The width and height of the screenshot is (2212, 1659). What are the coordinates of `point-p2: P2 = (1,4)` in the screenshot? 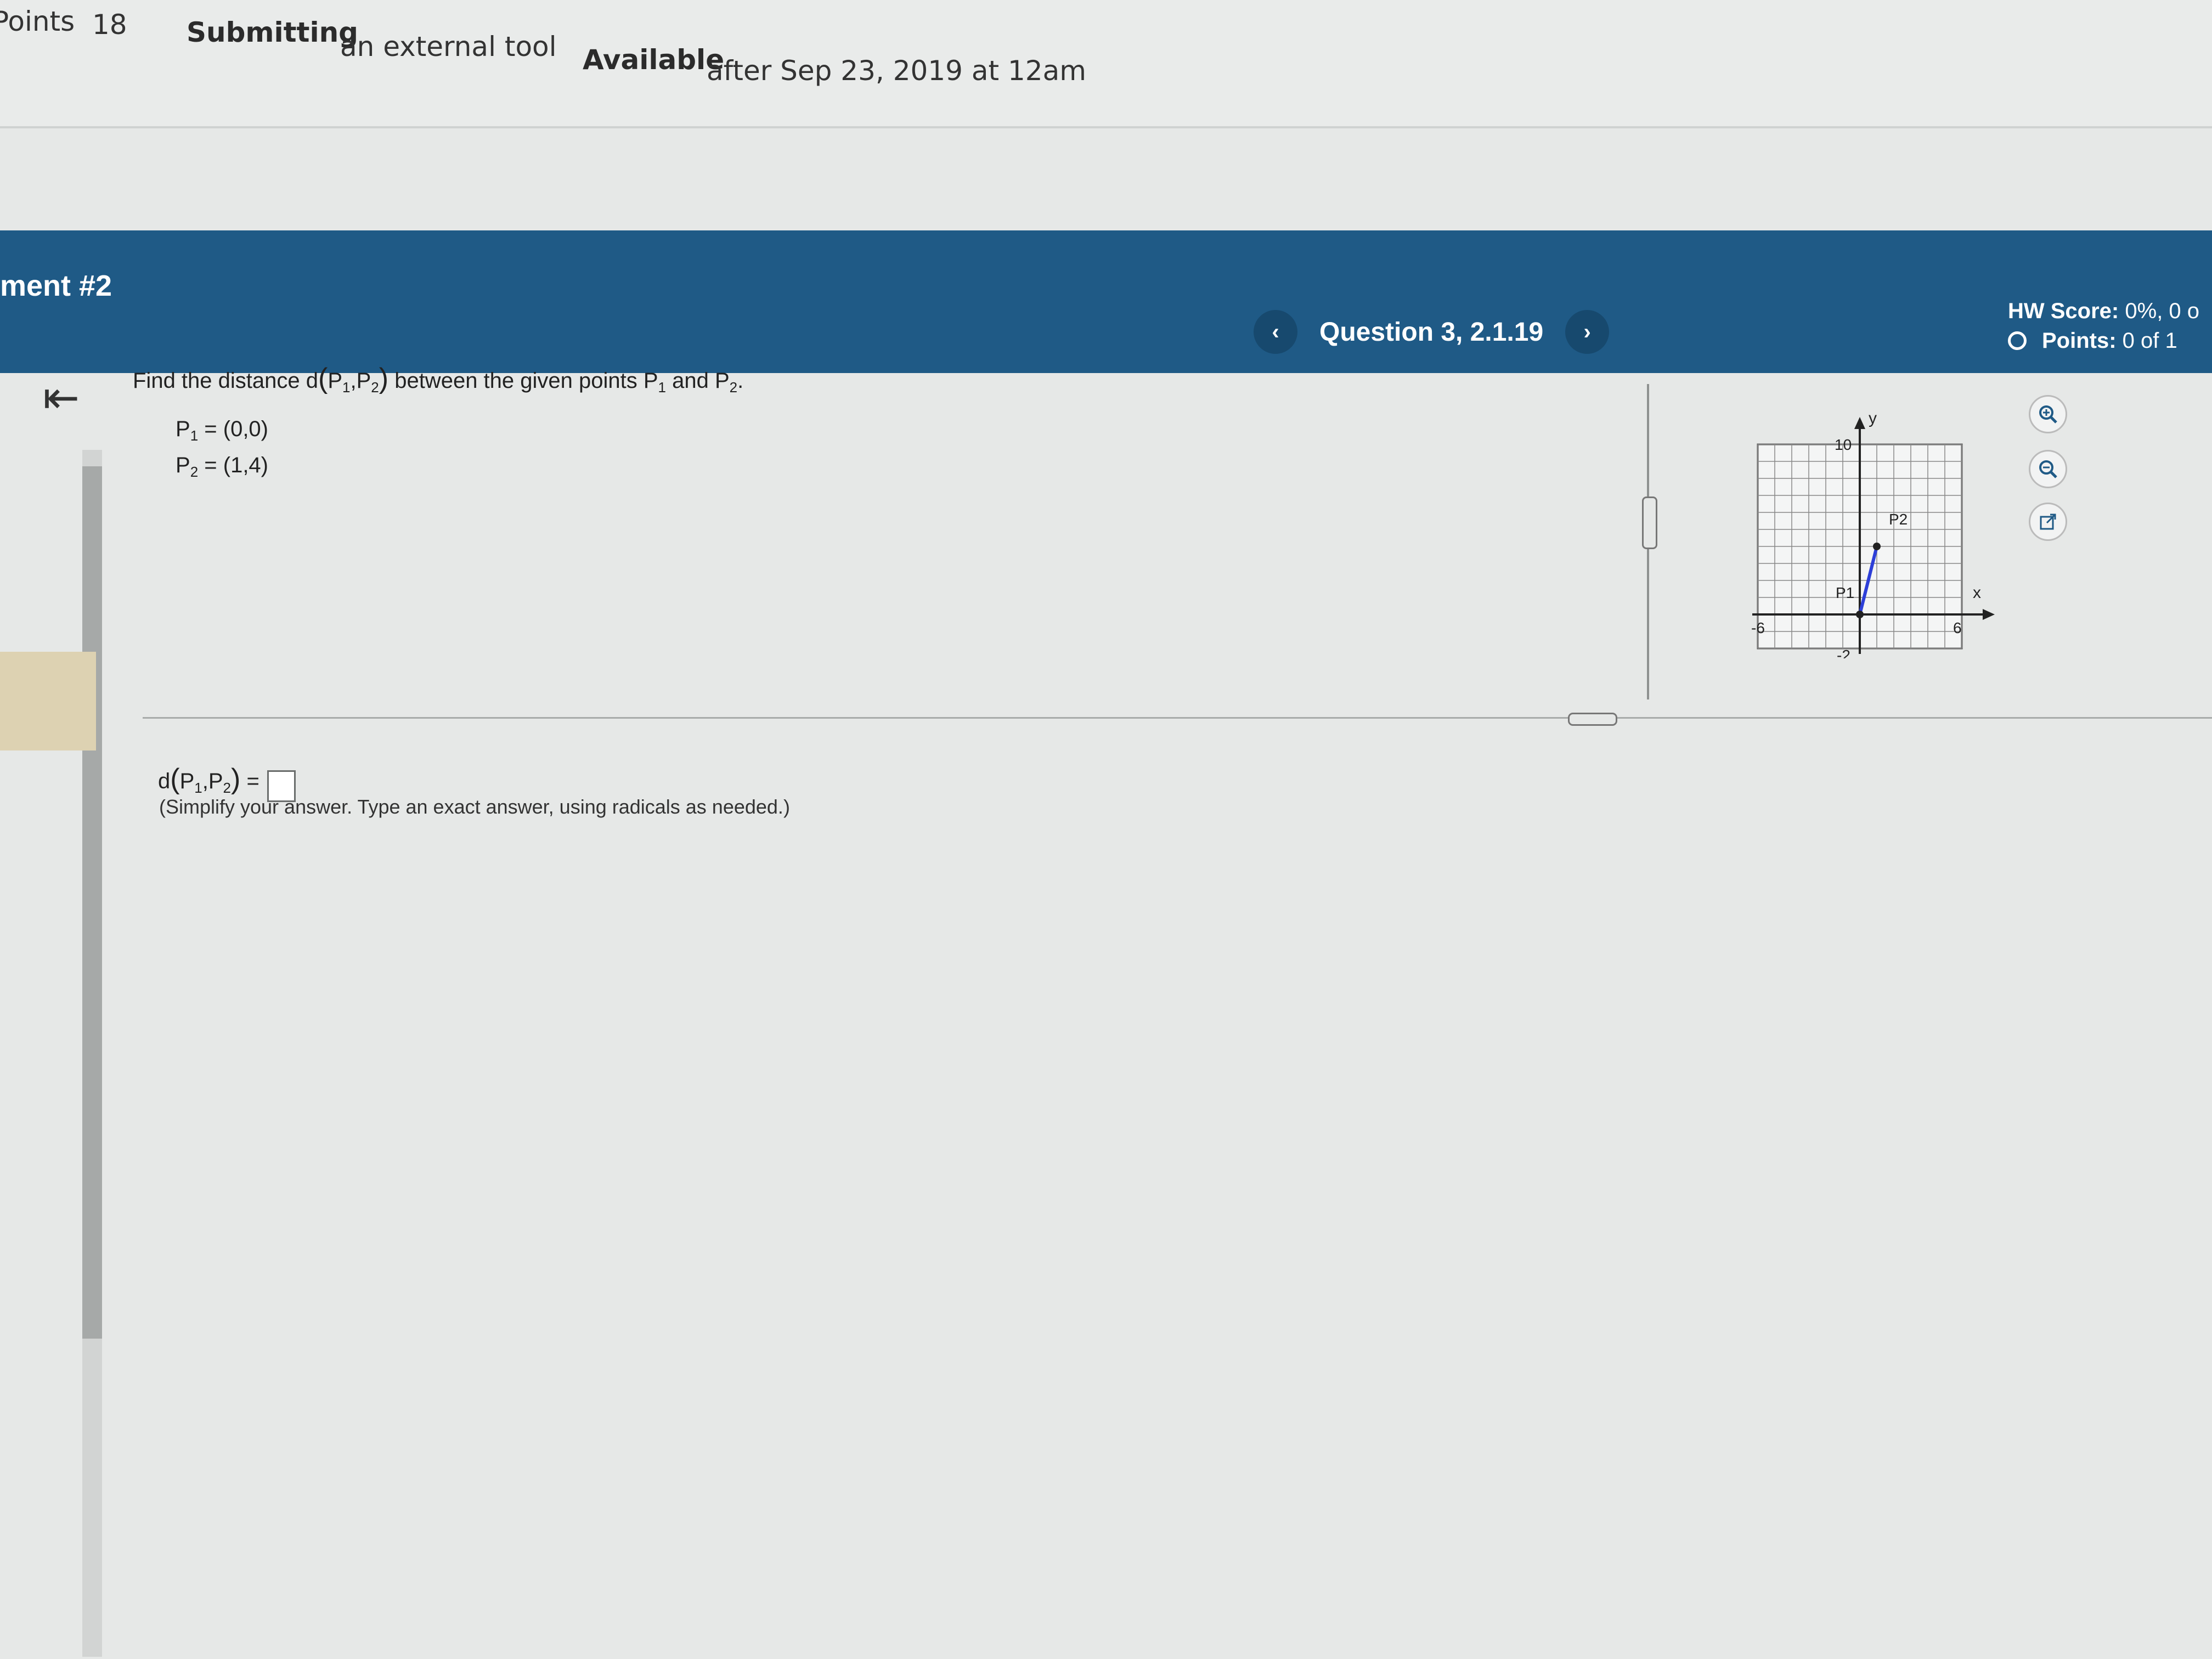 It's located at (222, 466).